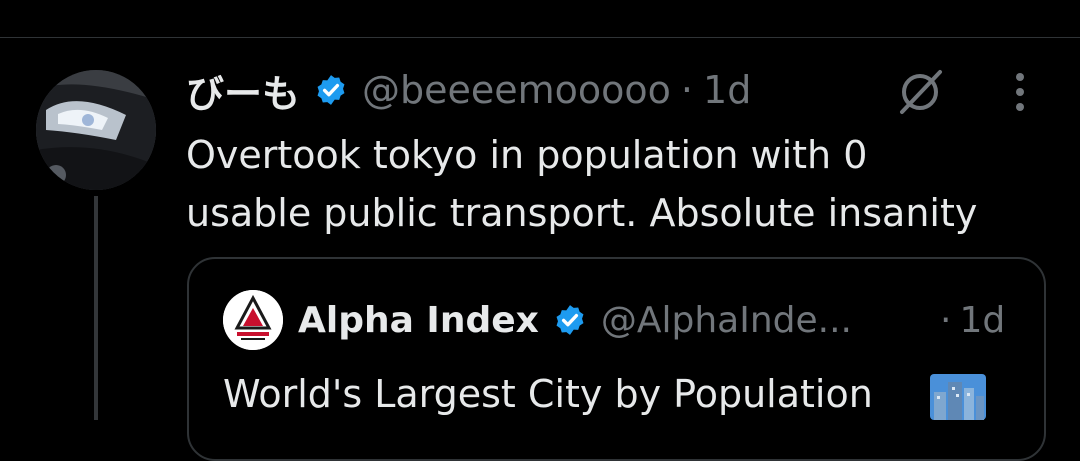 This screenshot has height=461, width=1080. What do you see at coordinates (1020, 93) in the screenshot?
I see `more-vertical-icon` at bounding box center [1020, 93].